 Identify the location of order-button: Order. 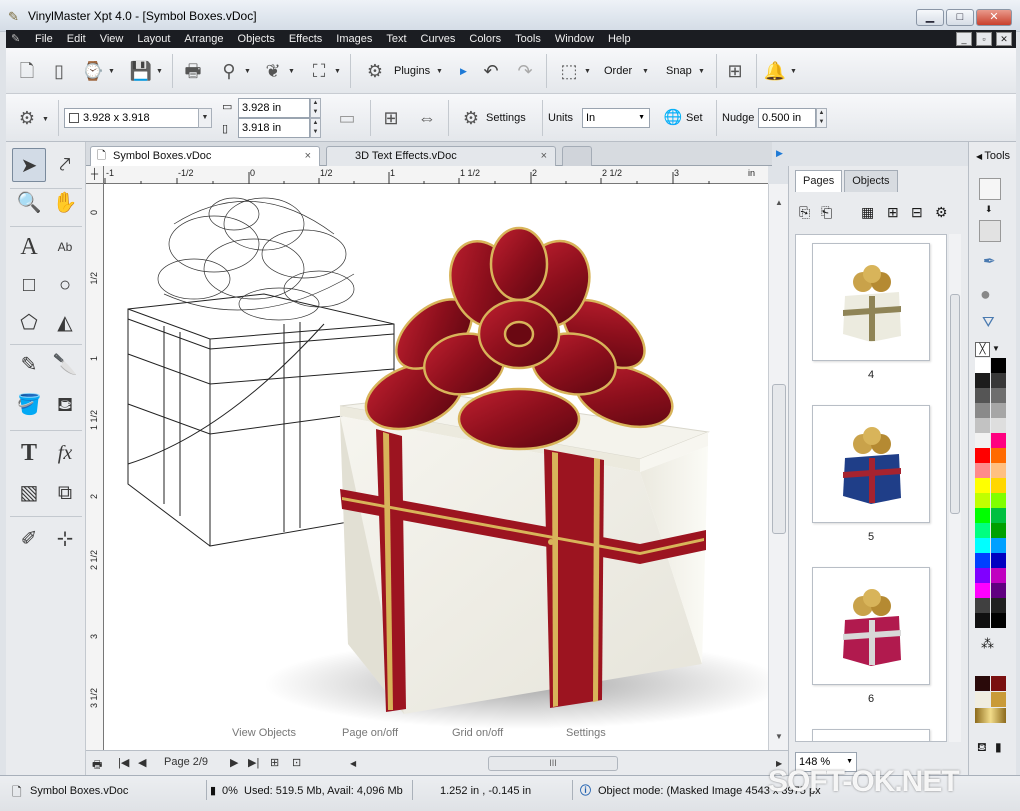
(618, 71).